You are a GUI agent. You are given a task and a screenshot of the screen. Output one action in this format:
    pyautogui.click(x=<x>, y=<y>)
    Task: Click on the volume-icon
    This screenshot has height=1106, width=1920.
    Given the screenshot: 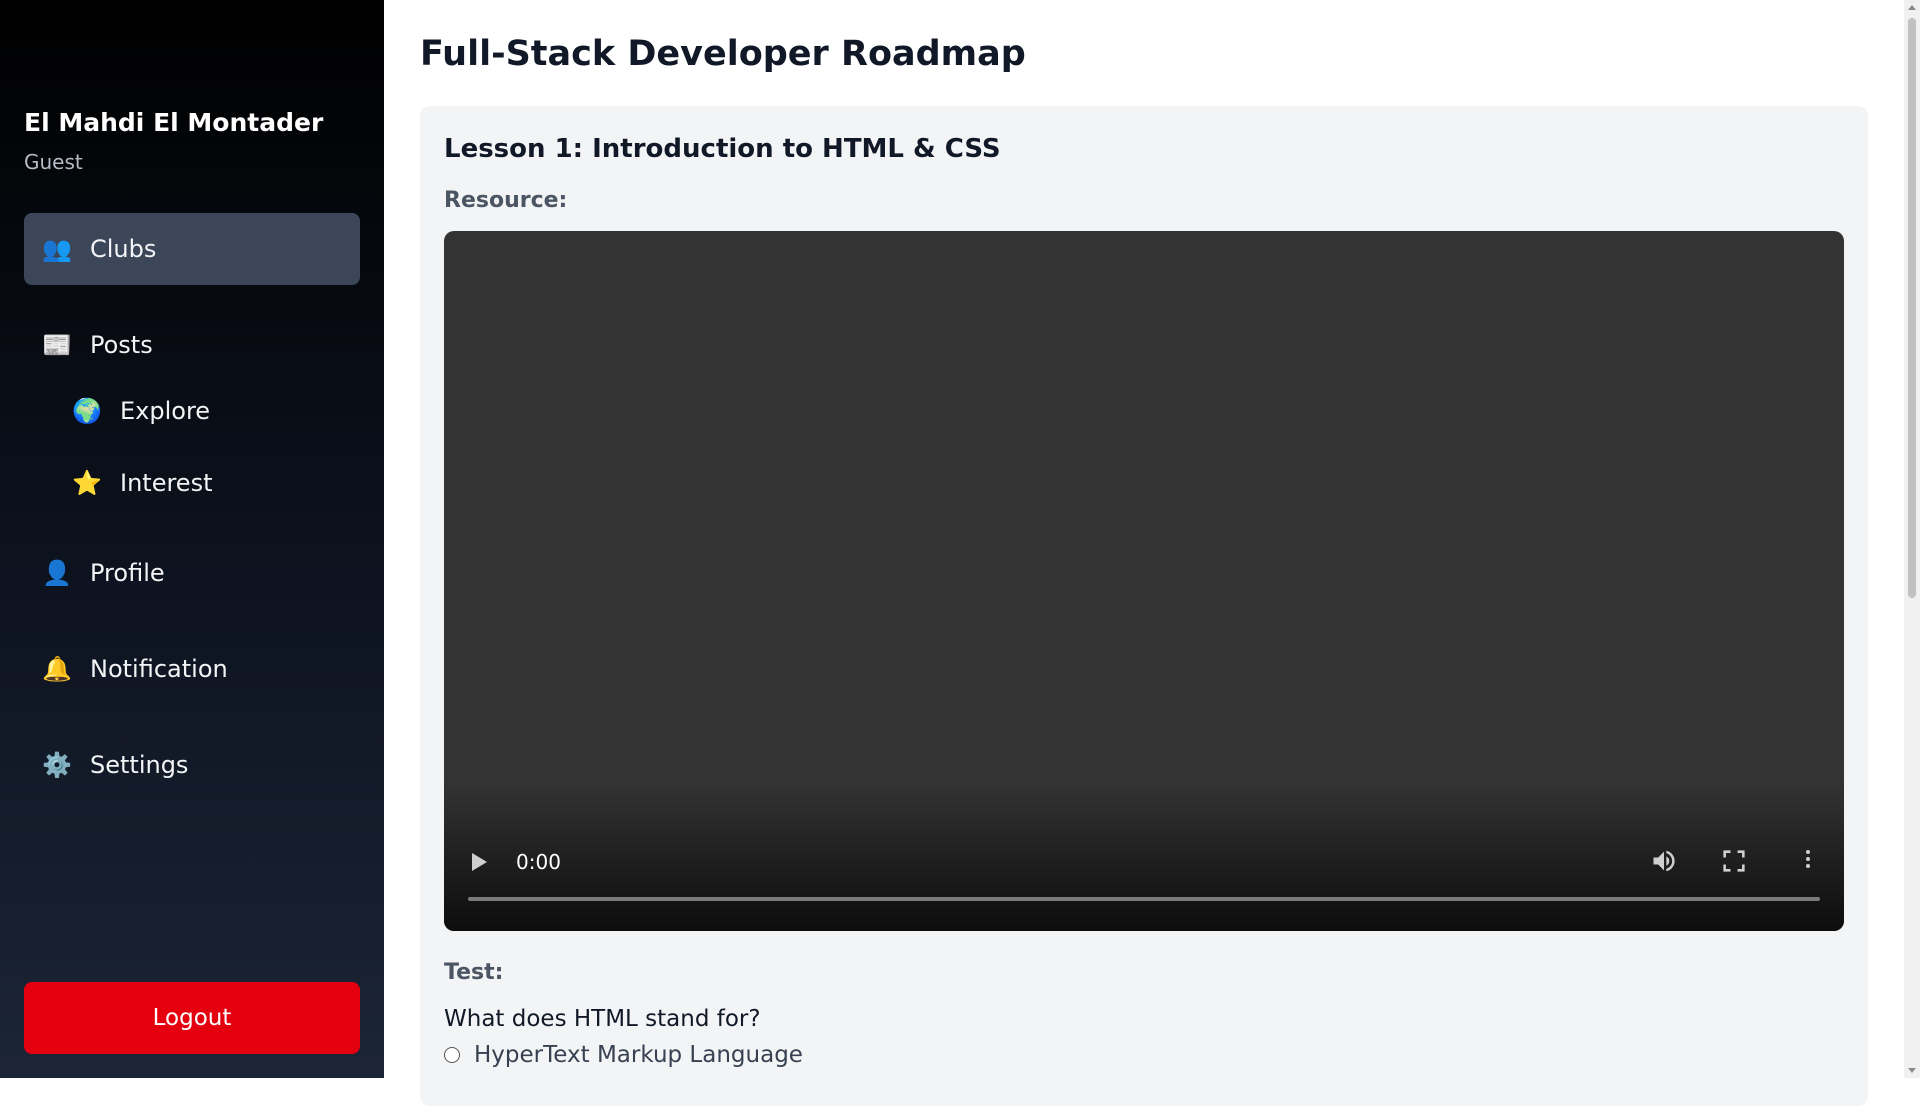 What is the action you would take?
    pyautogui.click(x=1664, y=861)
    